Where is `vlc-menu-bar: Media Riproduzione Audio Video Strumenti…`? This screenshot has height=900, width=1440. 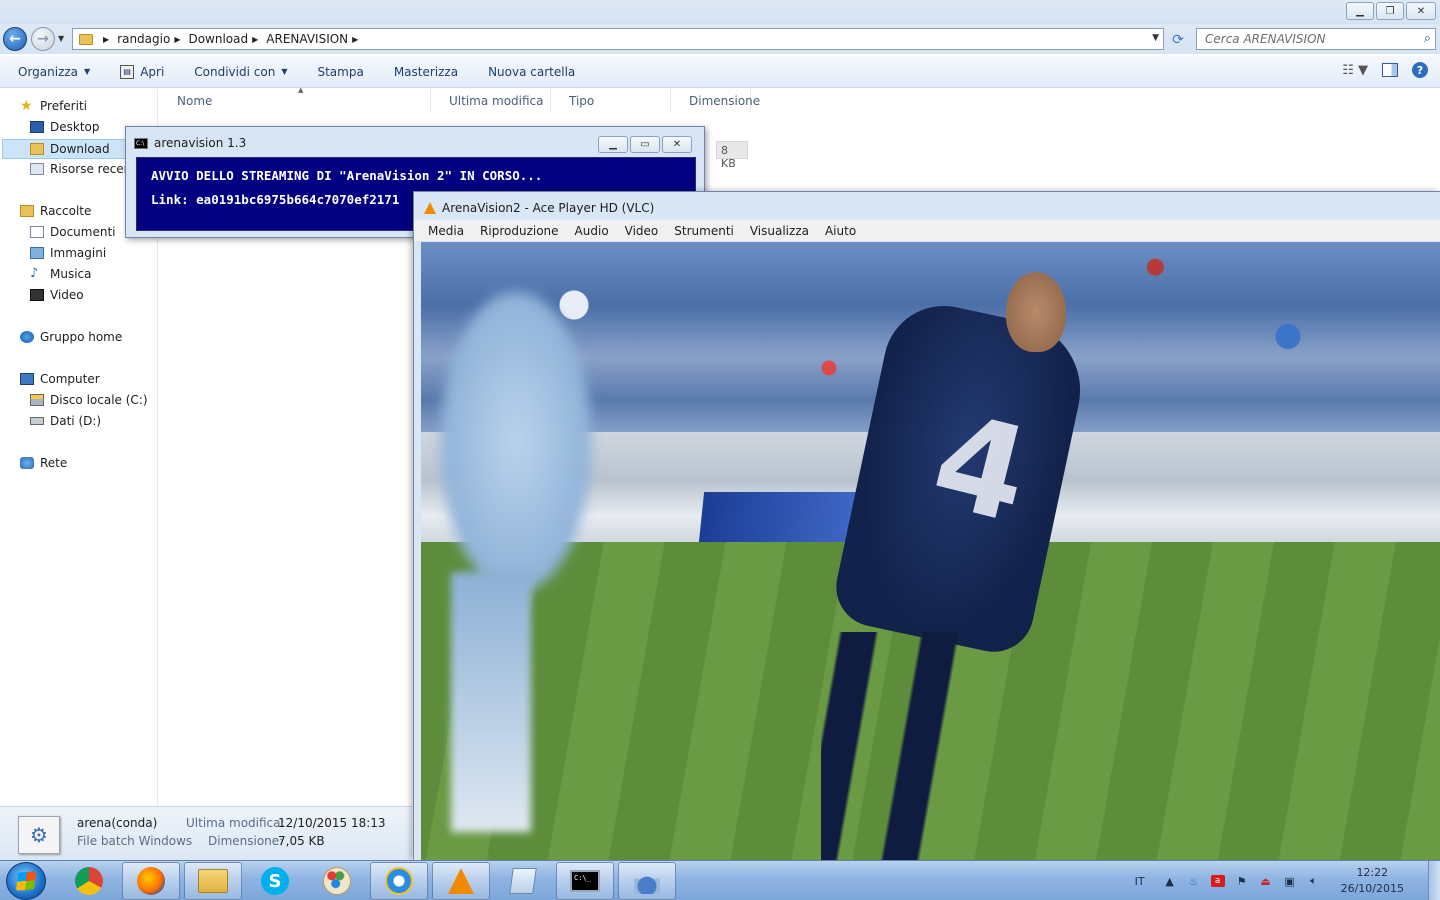 vlc-menu-bar: Media Riproduzione Audio Video Strumenti… is located at coordinates (927, 230).